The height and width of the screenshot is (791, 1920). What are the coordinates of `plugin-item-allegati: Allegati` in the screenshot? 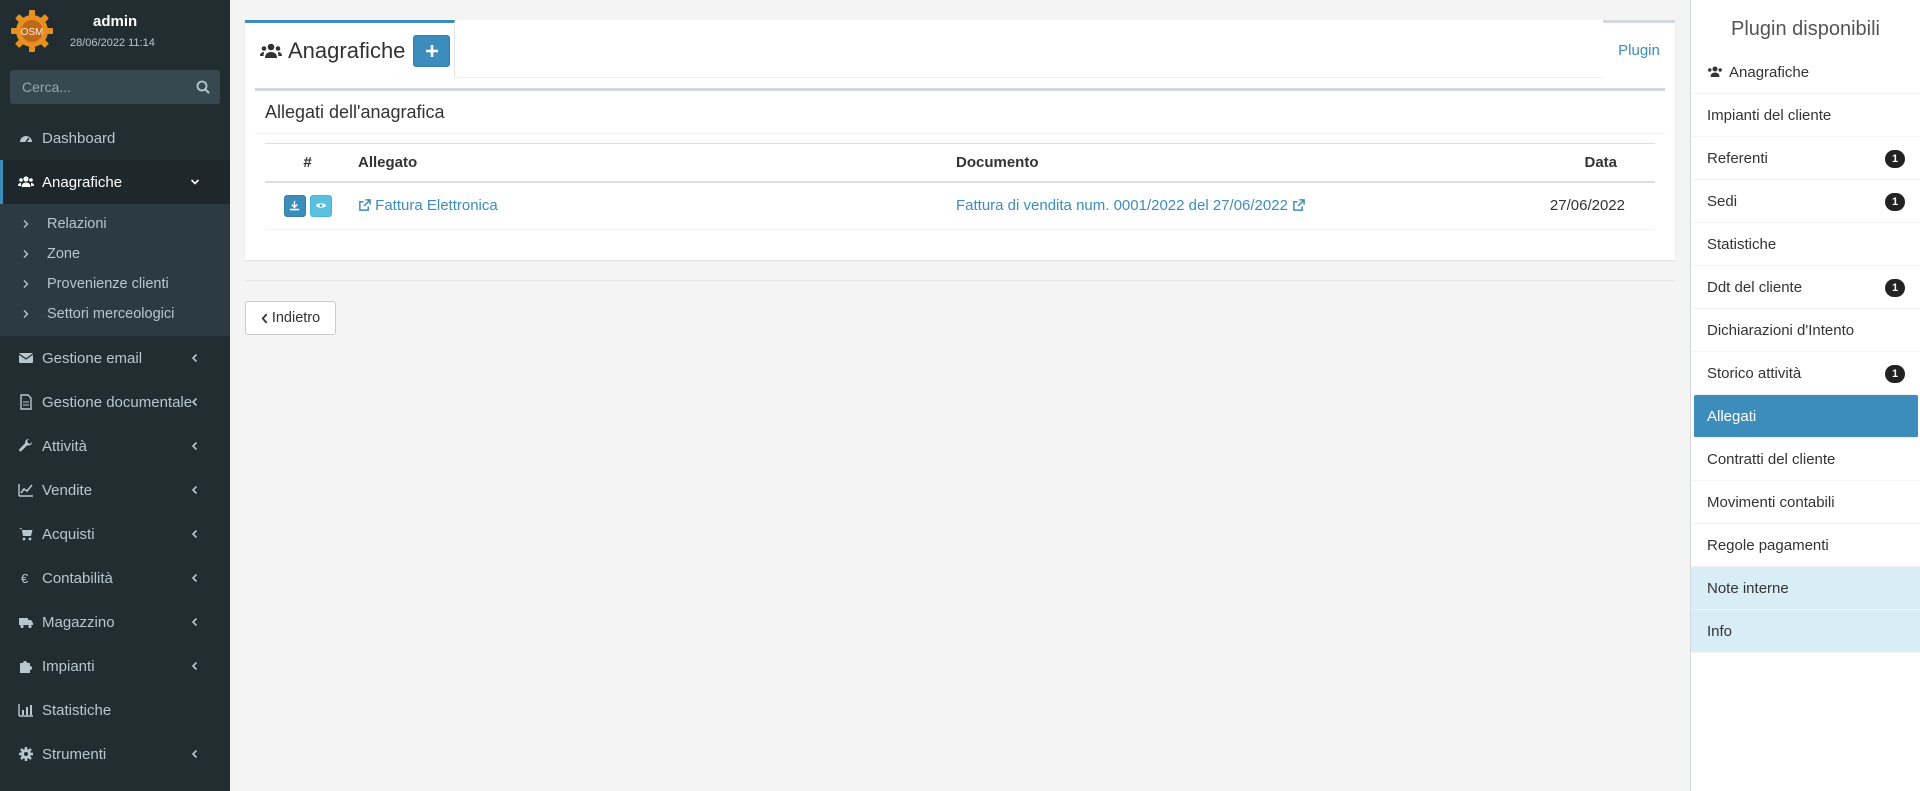 It's located at (1806, 416).